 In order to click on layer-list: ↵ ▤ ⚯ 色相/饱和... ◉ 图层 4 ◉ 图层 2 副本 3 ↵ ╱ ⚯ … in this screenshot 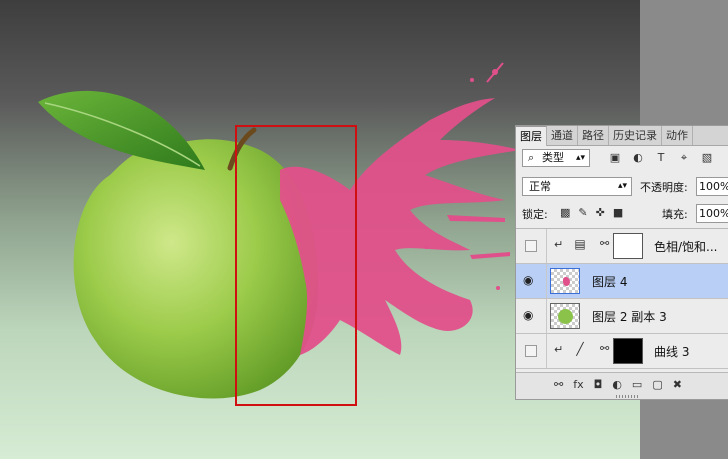, I will do `click(622, 298)`.